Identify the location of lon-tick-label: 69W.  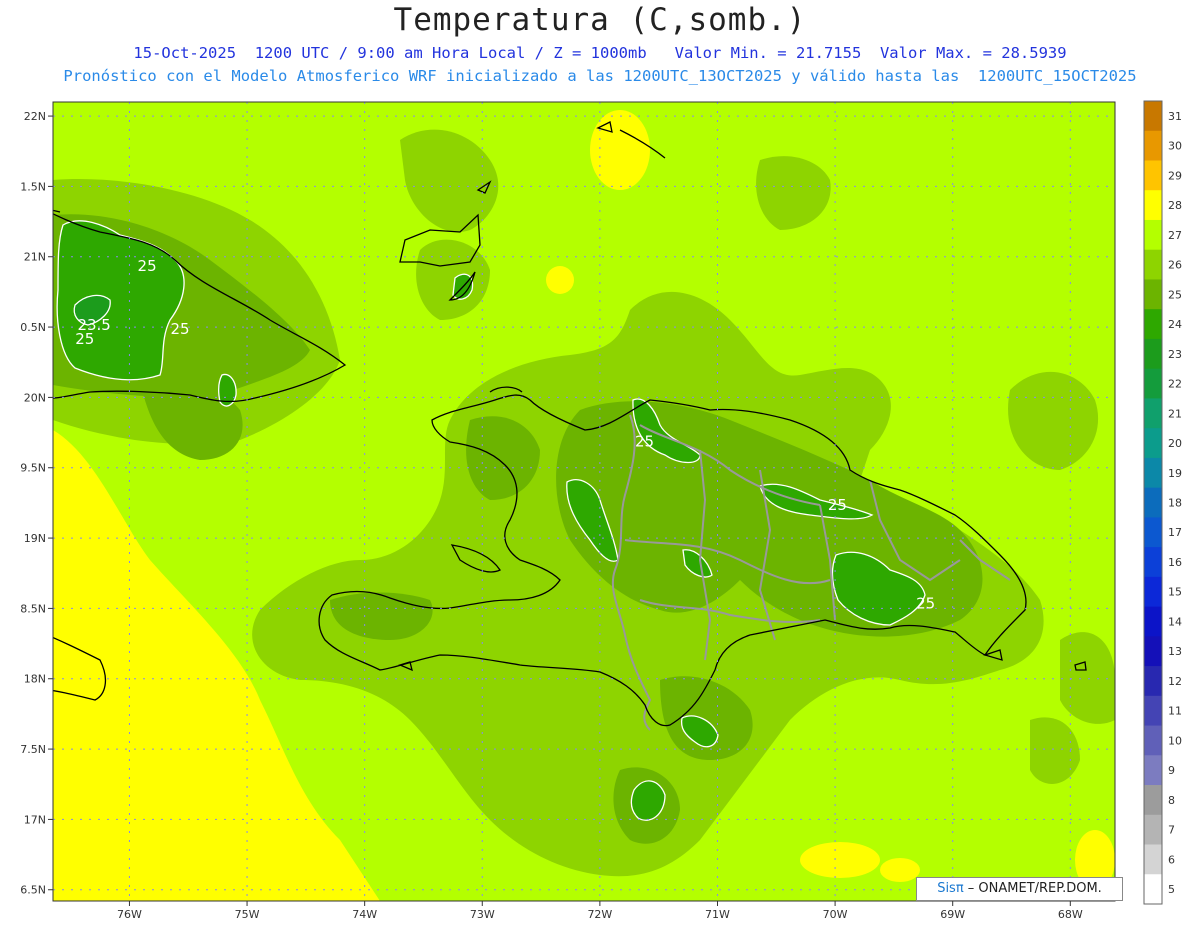
(952, 914).